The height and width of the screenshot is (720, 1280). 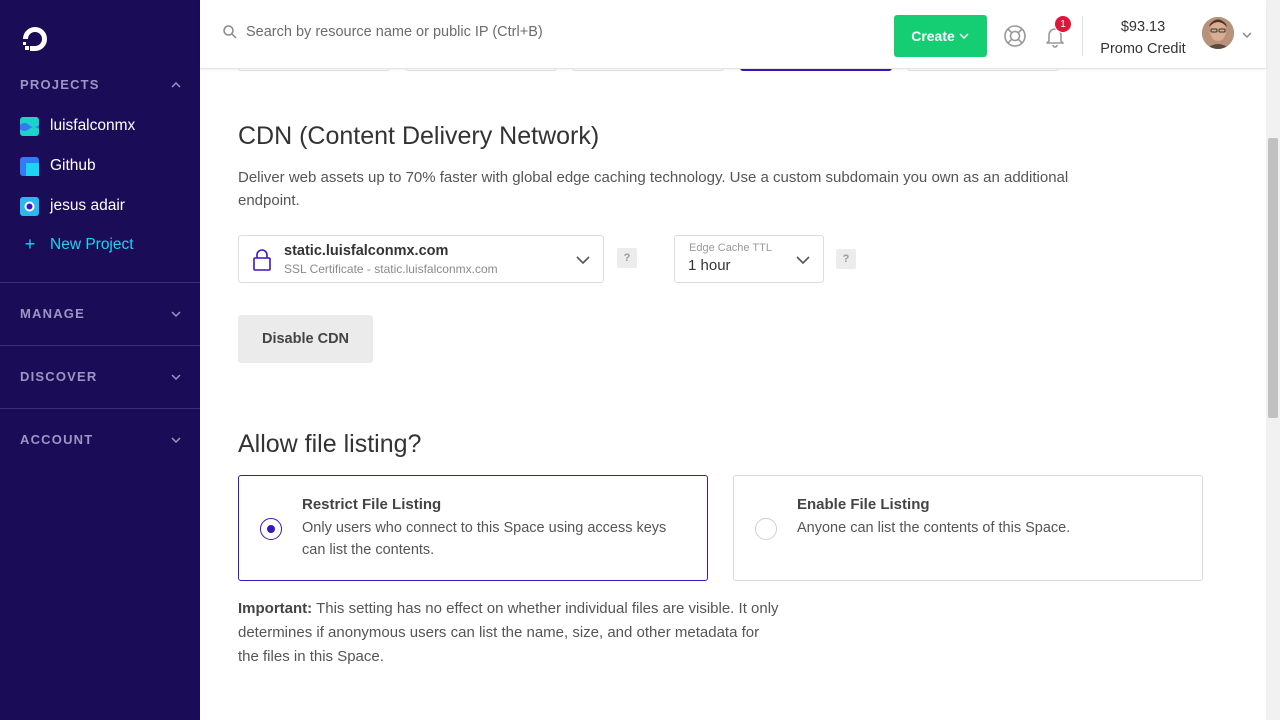 What do you see at coordinates (92, 244) in the screenshot?
I see `new-project-label: New Project` at bounding box center [92, 244].